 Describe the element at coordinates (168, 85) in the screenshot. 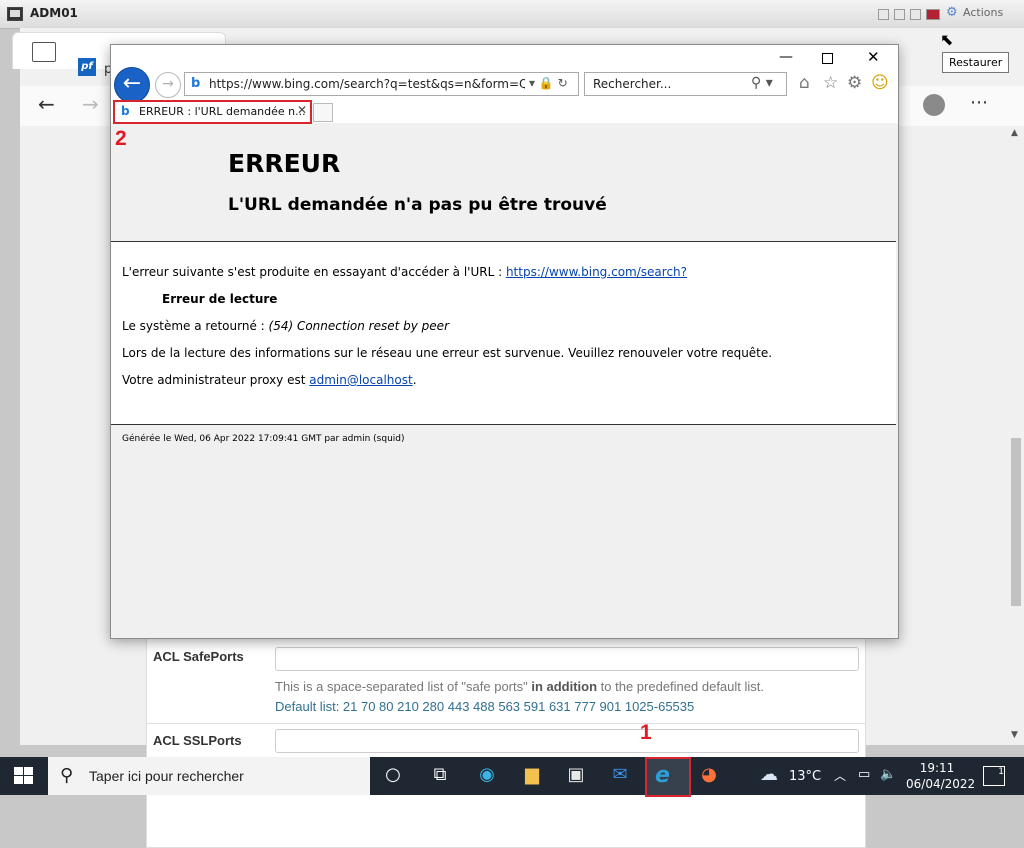

I see `ie-forward-button: →` at that location.